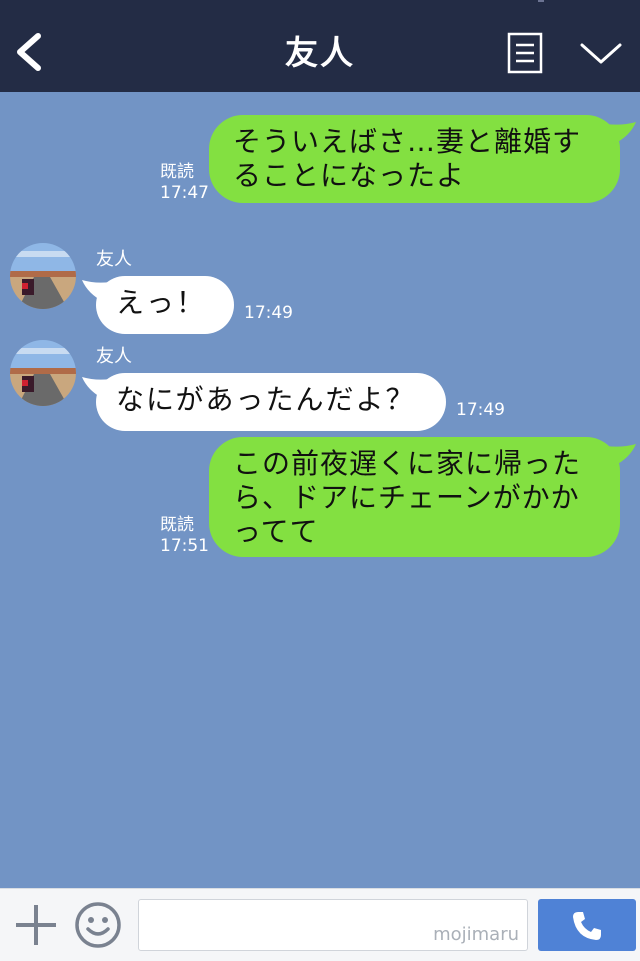 This screenshot has height=961, width=640. What do you see at coordinates (476, 934) in the screenshot?
I see `watermark-text: mojimaru` at bounding box center [476, 934].